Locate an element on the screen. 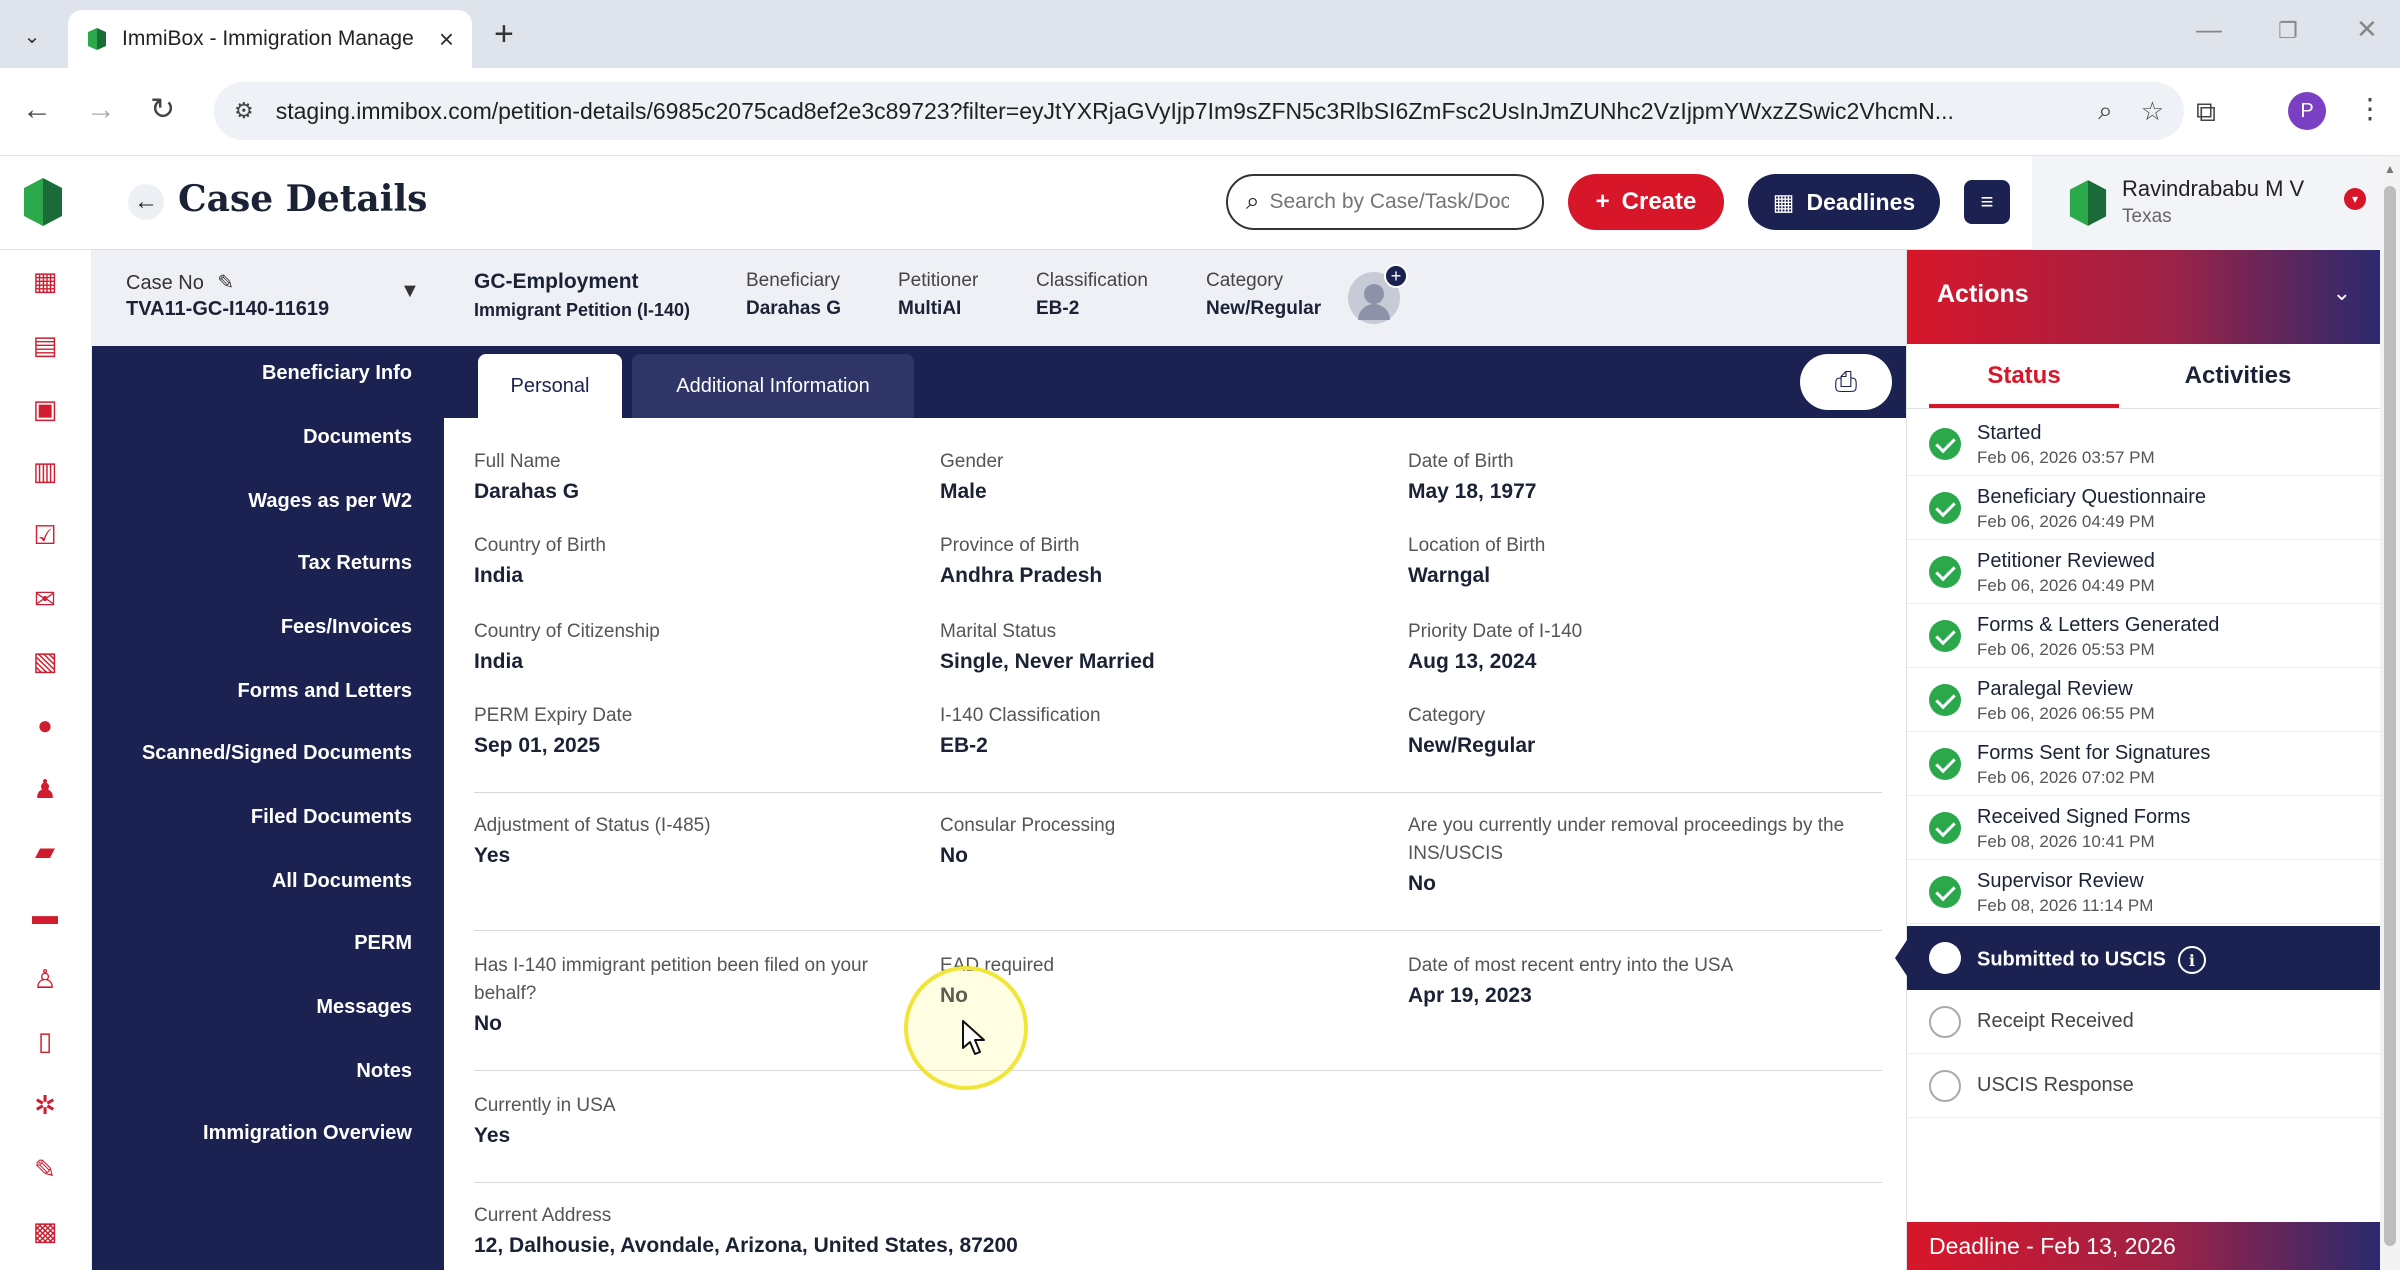 This screenshot has width=2400, height=1270. field-value: India is located at coordinates (499, 661).